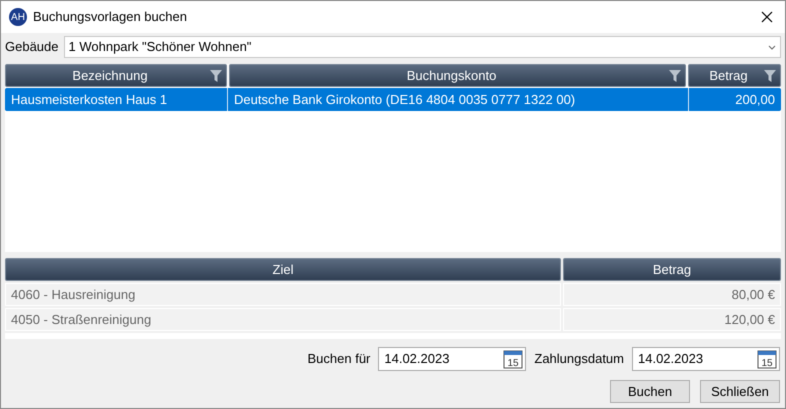 This screenshot has height=409, width=786. I want to click on field-label: Buchen für, so click(339, 359).